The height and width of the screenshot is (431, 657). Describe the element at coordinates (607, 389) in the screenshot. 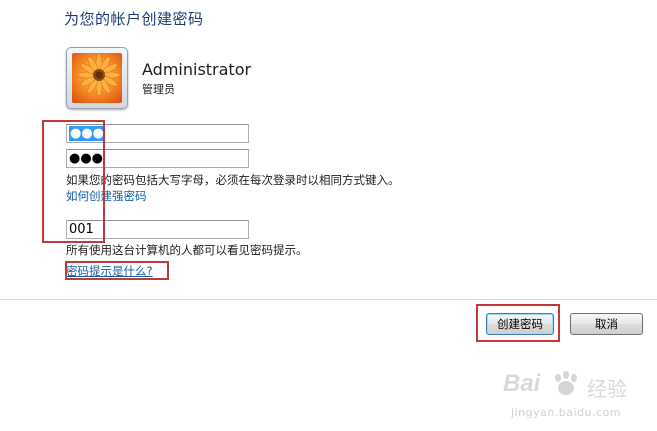

I see `watermark-brand-right: 经验` at that location.